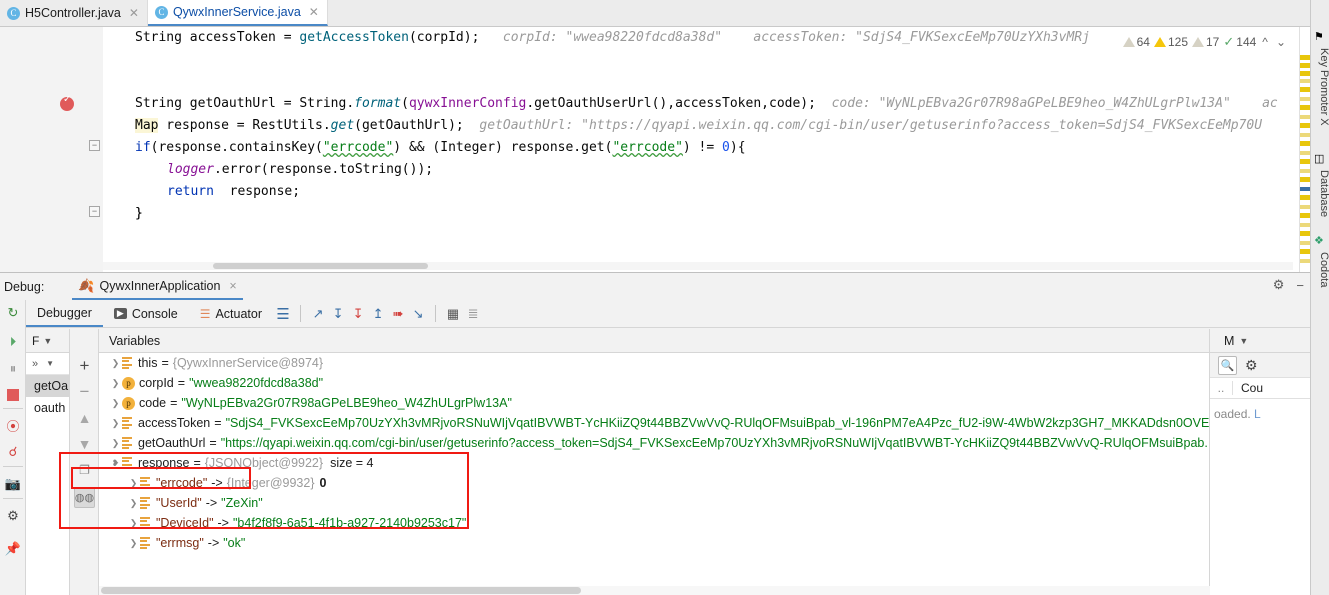 The width and height of the screenshot is (1329, 595). Describe the element at coordinates (453, 314) in the screenshot. I see `evaluate-expression-icon: ▦` at that location.